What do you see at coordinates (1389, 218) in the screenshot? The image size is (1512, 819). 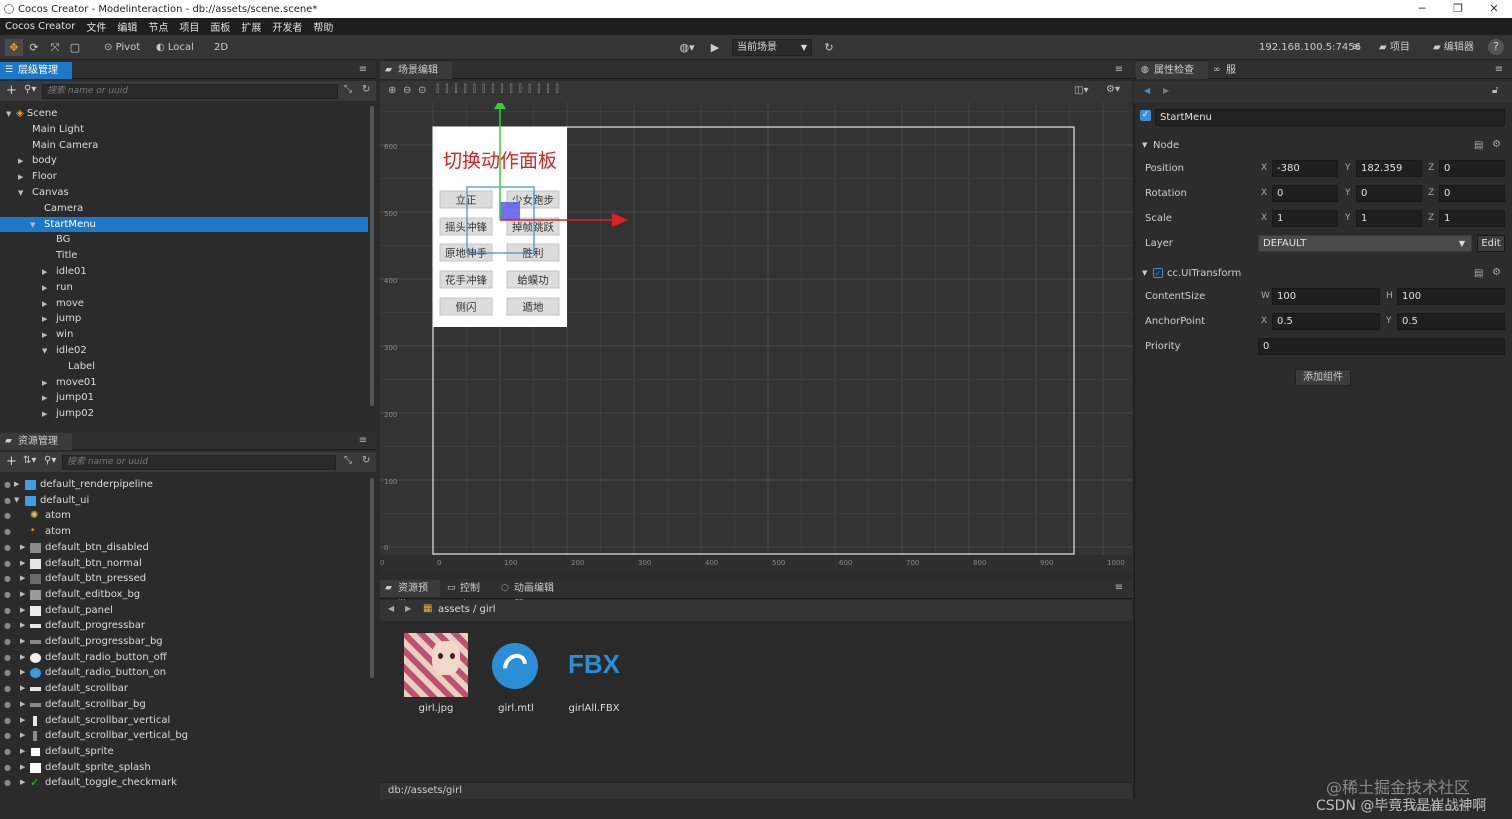 I see `scale-y-field: 1` at bounding box center [1389, 218].